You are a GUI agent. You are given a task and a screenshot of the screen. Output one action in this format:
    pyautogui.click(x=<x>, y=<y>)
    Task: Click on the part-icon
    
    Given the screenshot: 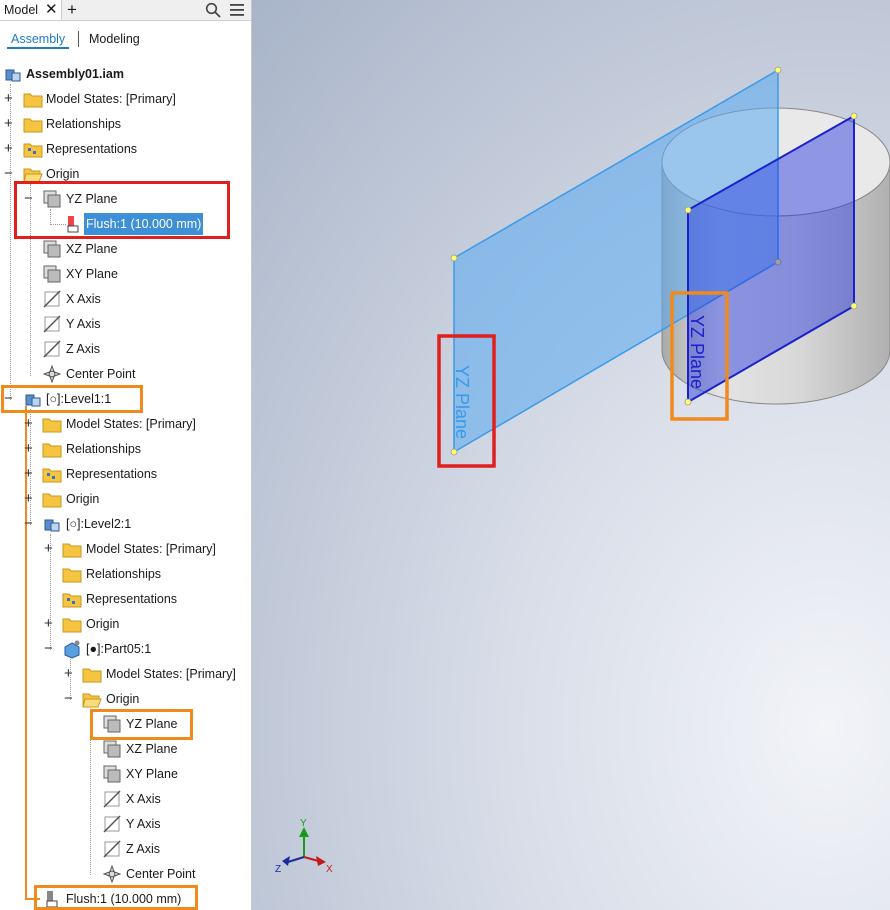 What is the action you would take?
    pyautogui.click(x=72, y=649)
    